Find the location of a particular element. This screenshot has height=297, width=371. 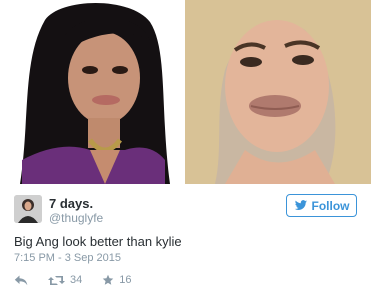

like-button: 16 is located at coordinates (117, 280).